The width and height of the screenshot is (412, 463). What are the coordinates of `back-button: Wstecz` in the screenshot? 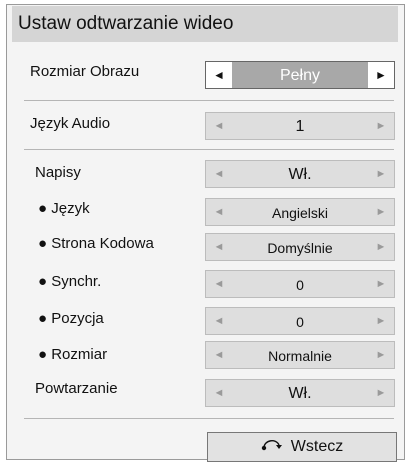 It's located at (302, 447).